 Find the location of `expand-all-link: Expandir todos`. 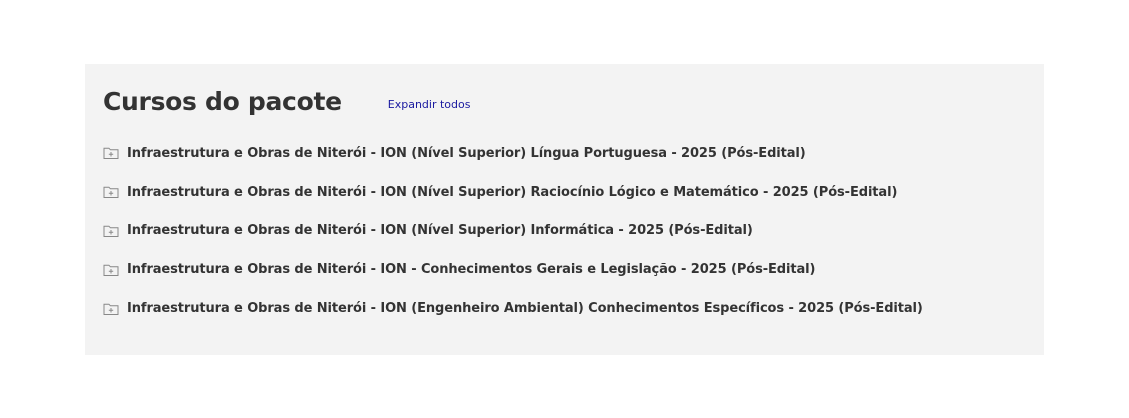

expand-all-link: Expandir todos is located at coordinates (429, 104).